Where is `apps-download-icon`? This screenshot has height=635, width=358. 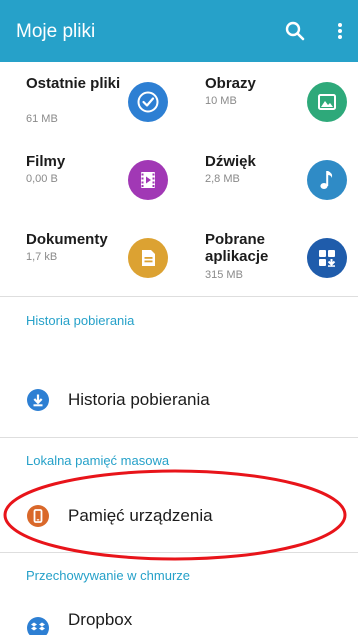
apps-download-icon is located at coordinates (327, 258).